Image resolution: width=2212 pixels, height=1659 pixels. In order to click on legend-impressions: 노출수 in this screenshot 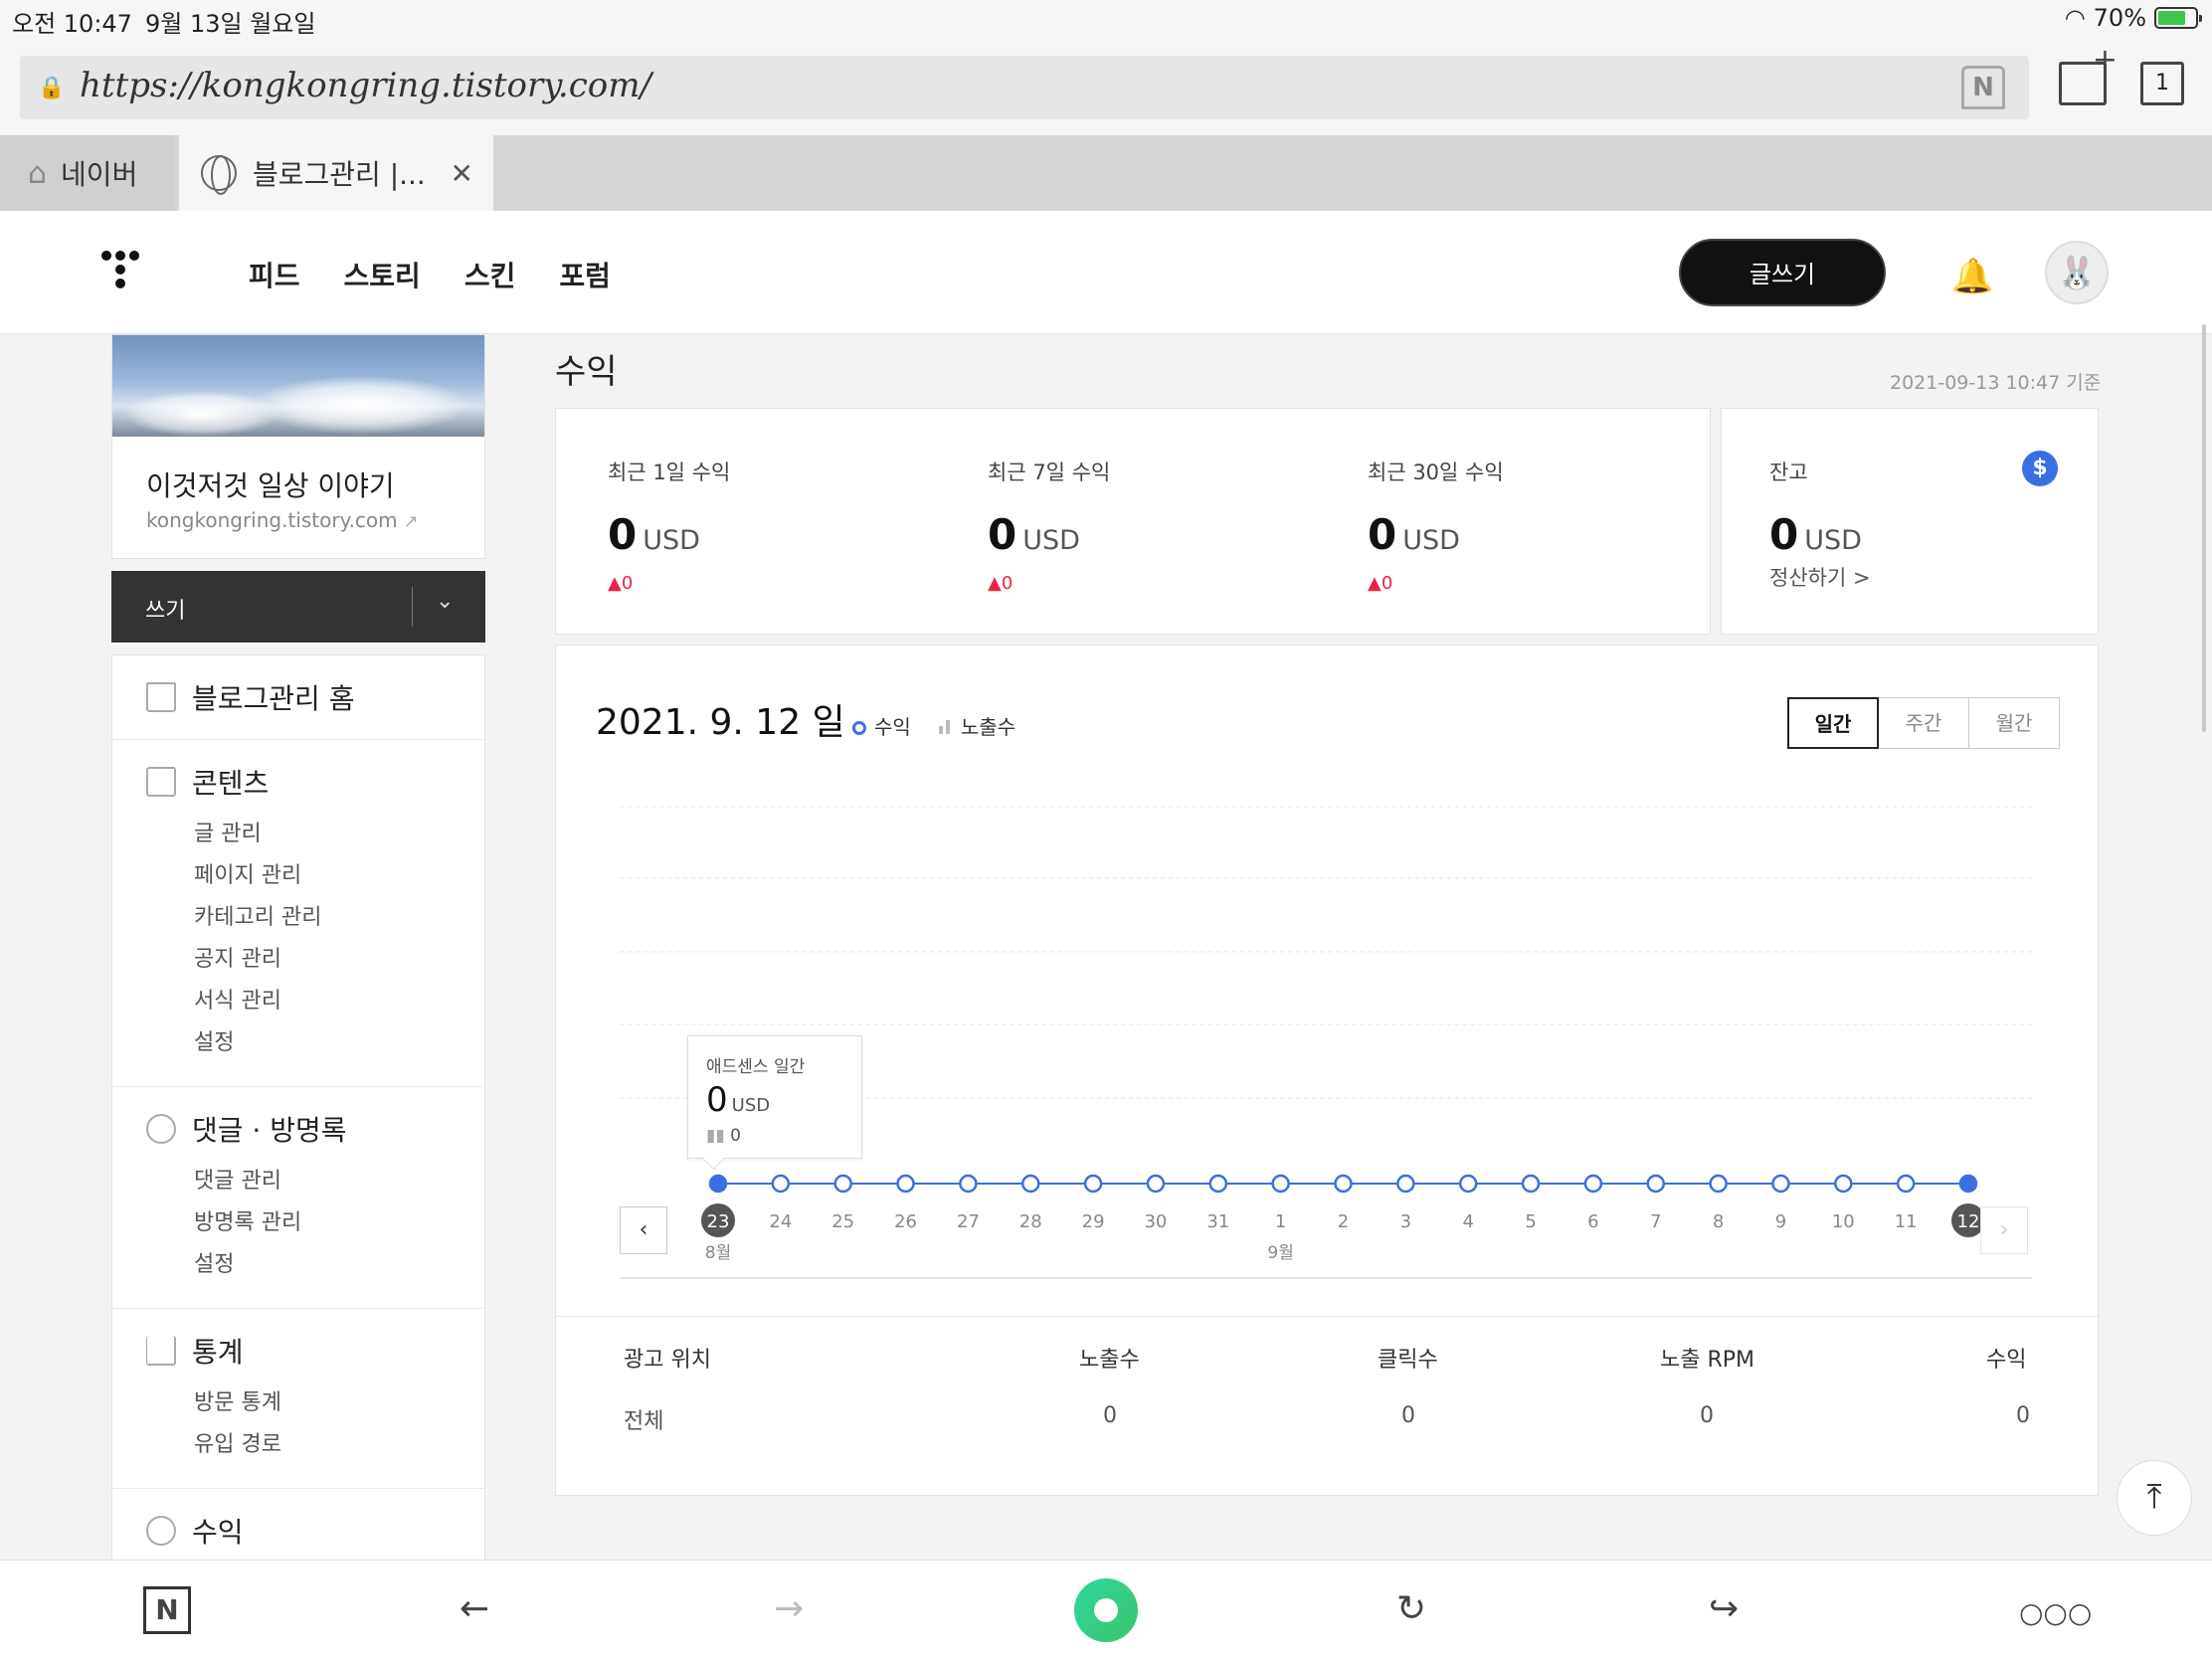, I will do `click(977, 725)`.